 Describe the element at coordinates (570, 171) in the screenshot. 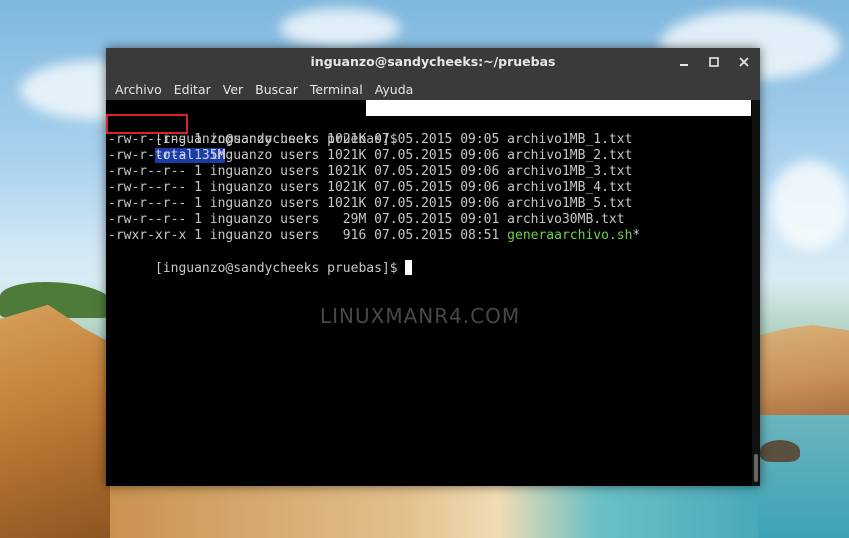

I see `file-name: archivo1MB_3.txt` at that location.